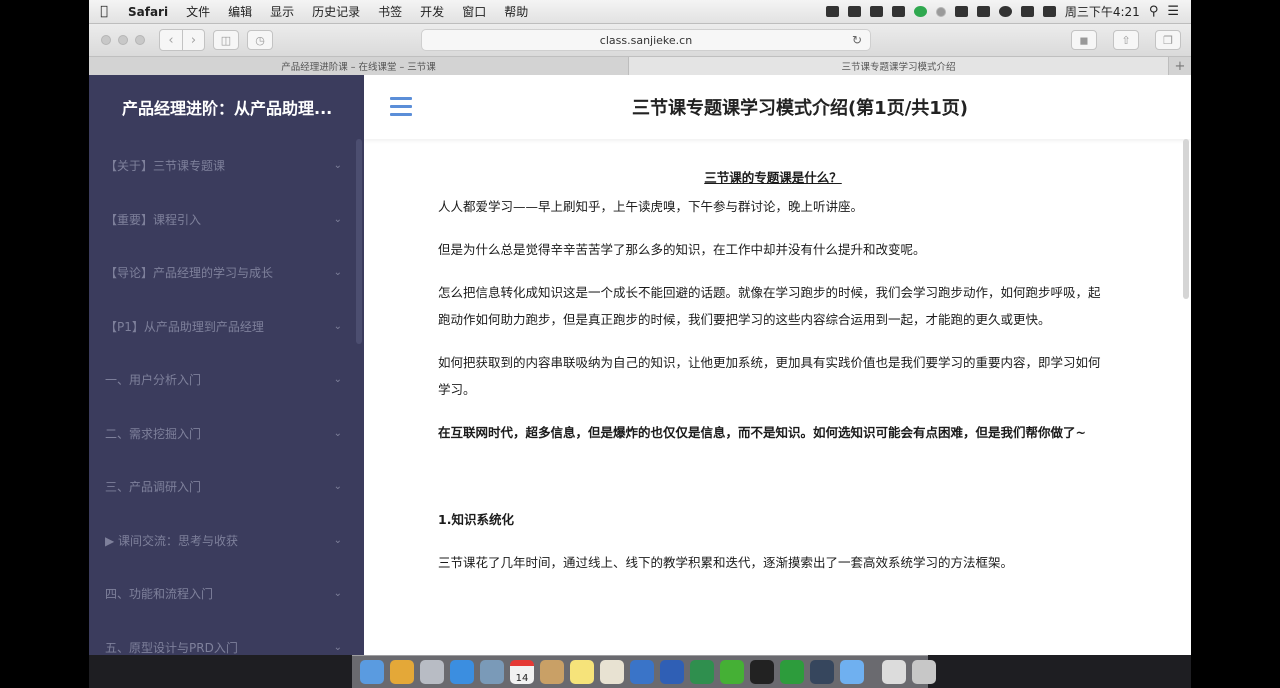 Image resolution: width=1280 pixels, height=688 pixels. Describe the element at coordinates (117, 40) in the screenshot. I see `window-controls` at that location.